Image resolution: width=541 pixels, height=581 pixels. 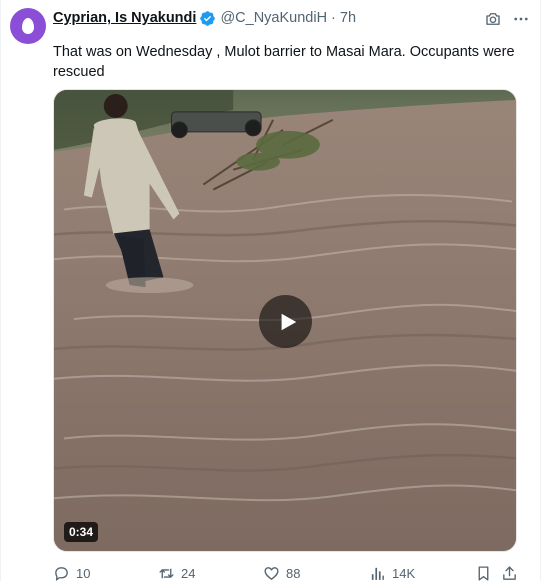 I want to click on tweet-header: Cyprian, Is Nyakundi @C_NyaKundiH · 7h, so click(x=204, y=18).